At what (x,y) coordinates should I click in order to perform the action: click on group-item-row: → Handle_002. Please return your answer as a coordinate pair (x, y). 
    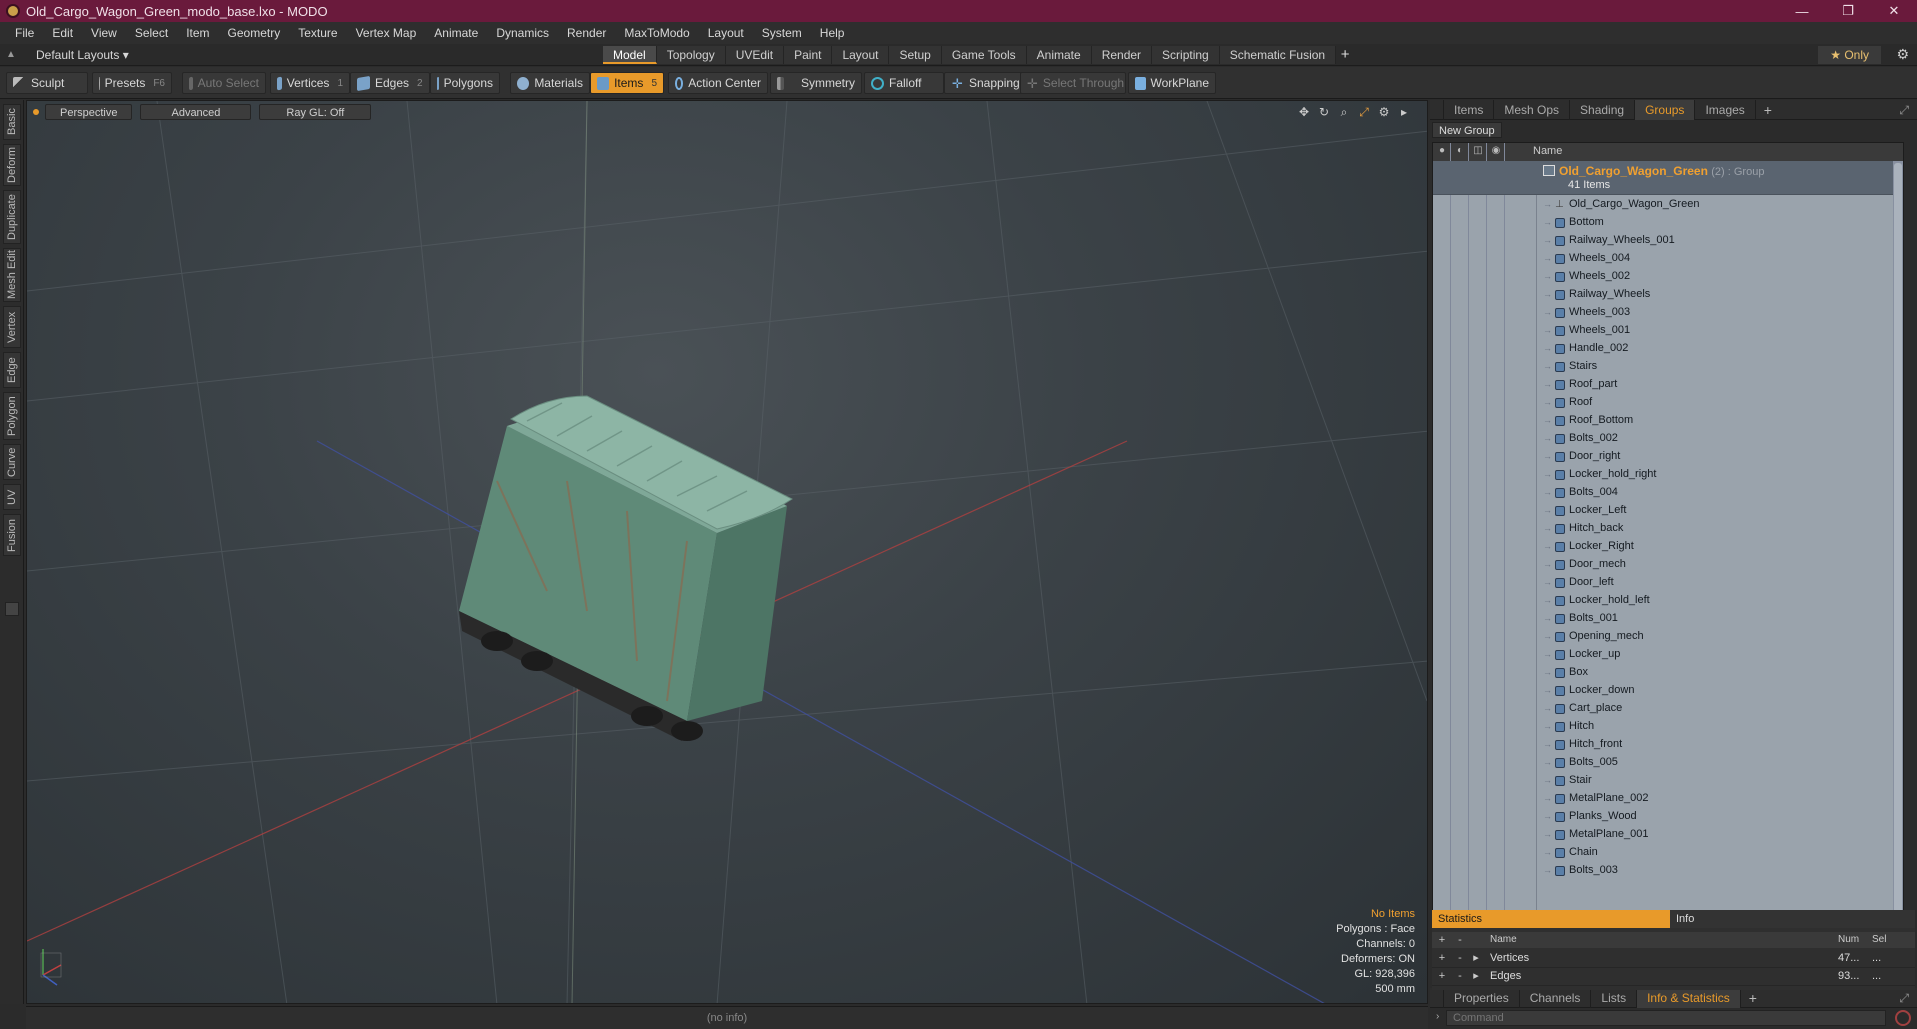
    Looking at the image, I should click on (1668, 349).